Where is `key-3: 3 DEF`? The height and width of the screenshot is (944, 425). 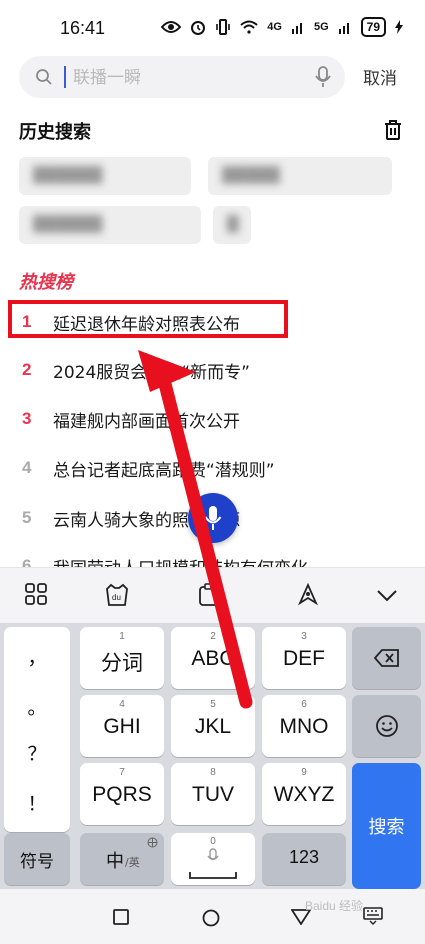 key-3: 3 DEF is located at coordinates (304, 658).